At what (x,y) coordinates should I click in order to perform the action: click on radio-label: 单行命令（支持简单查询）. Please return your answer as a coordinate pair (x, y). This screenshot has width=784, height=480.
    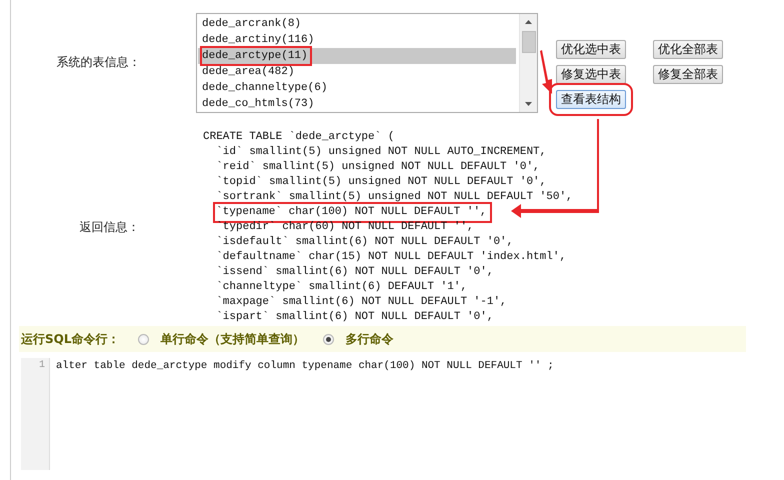
    Looking at the image, I should click on (232, 339).